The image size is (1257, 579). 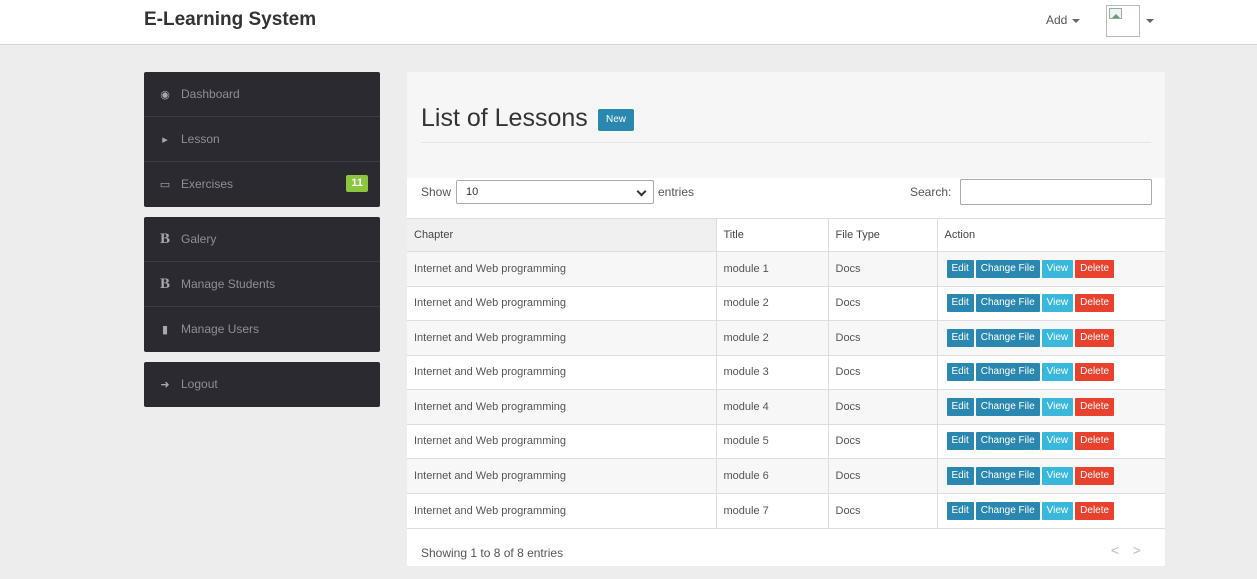 I want to click on table-header-row: Chapter Title File Type Action, so click(x=786, y=235).